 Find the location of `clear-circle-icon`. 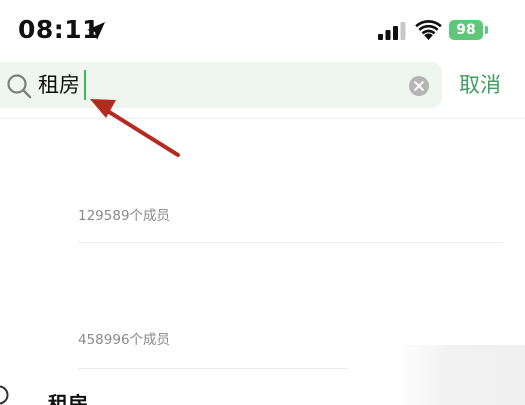

clear-circle-icon is located at coordinates (419, 86).